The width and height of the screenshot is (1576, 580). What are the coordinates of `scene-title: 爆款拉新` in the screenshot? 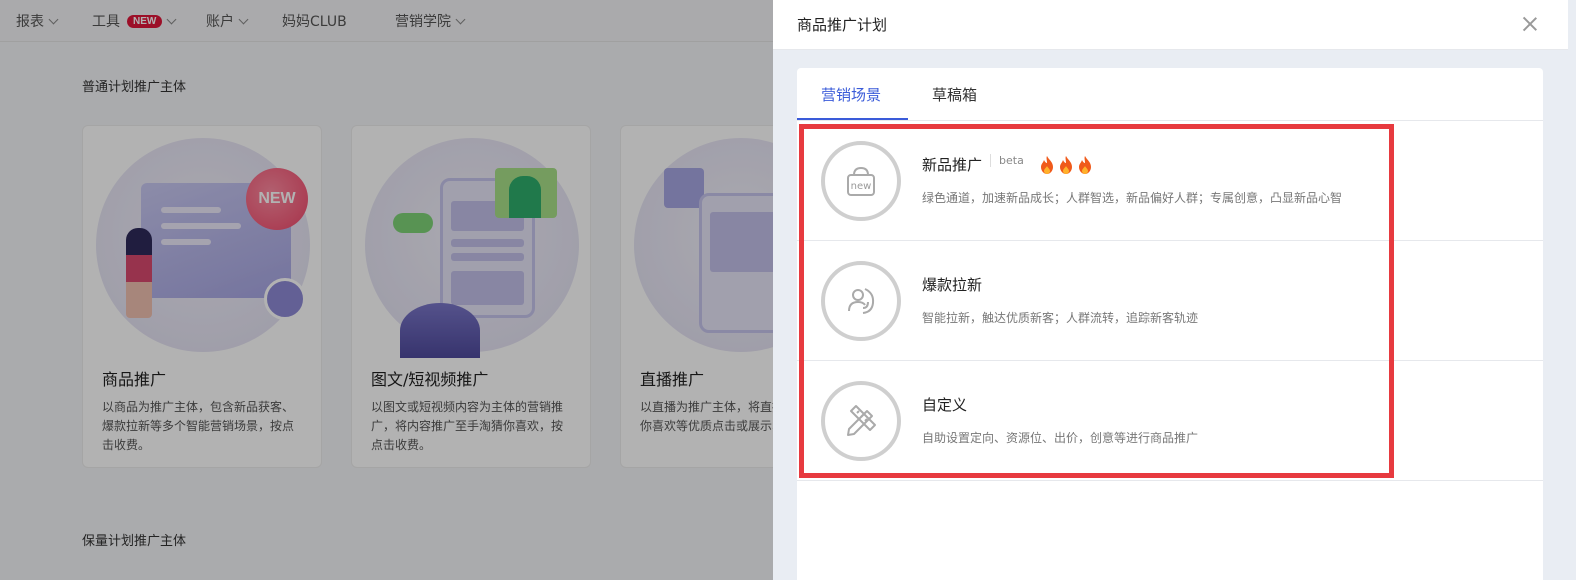 It's located at (952, 285).